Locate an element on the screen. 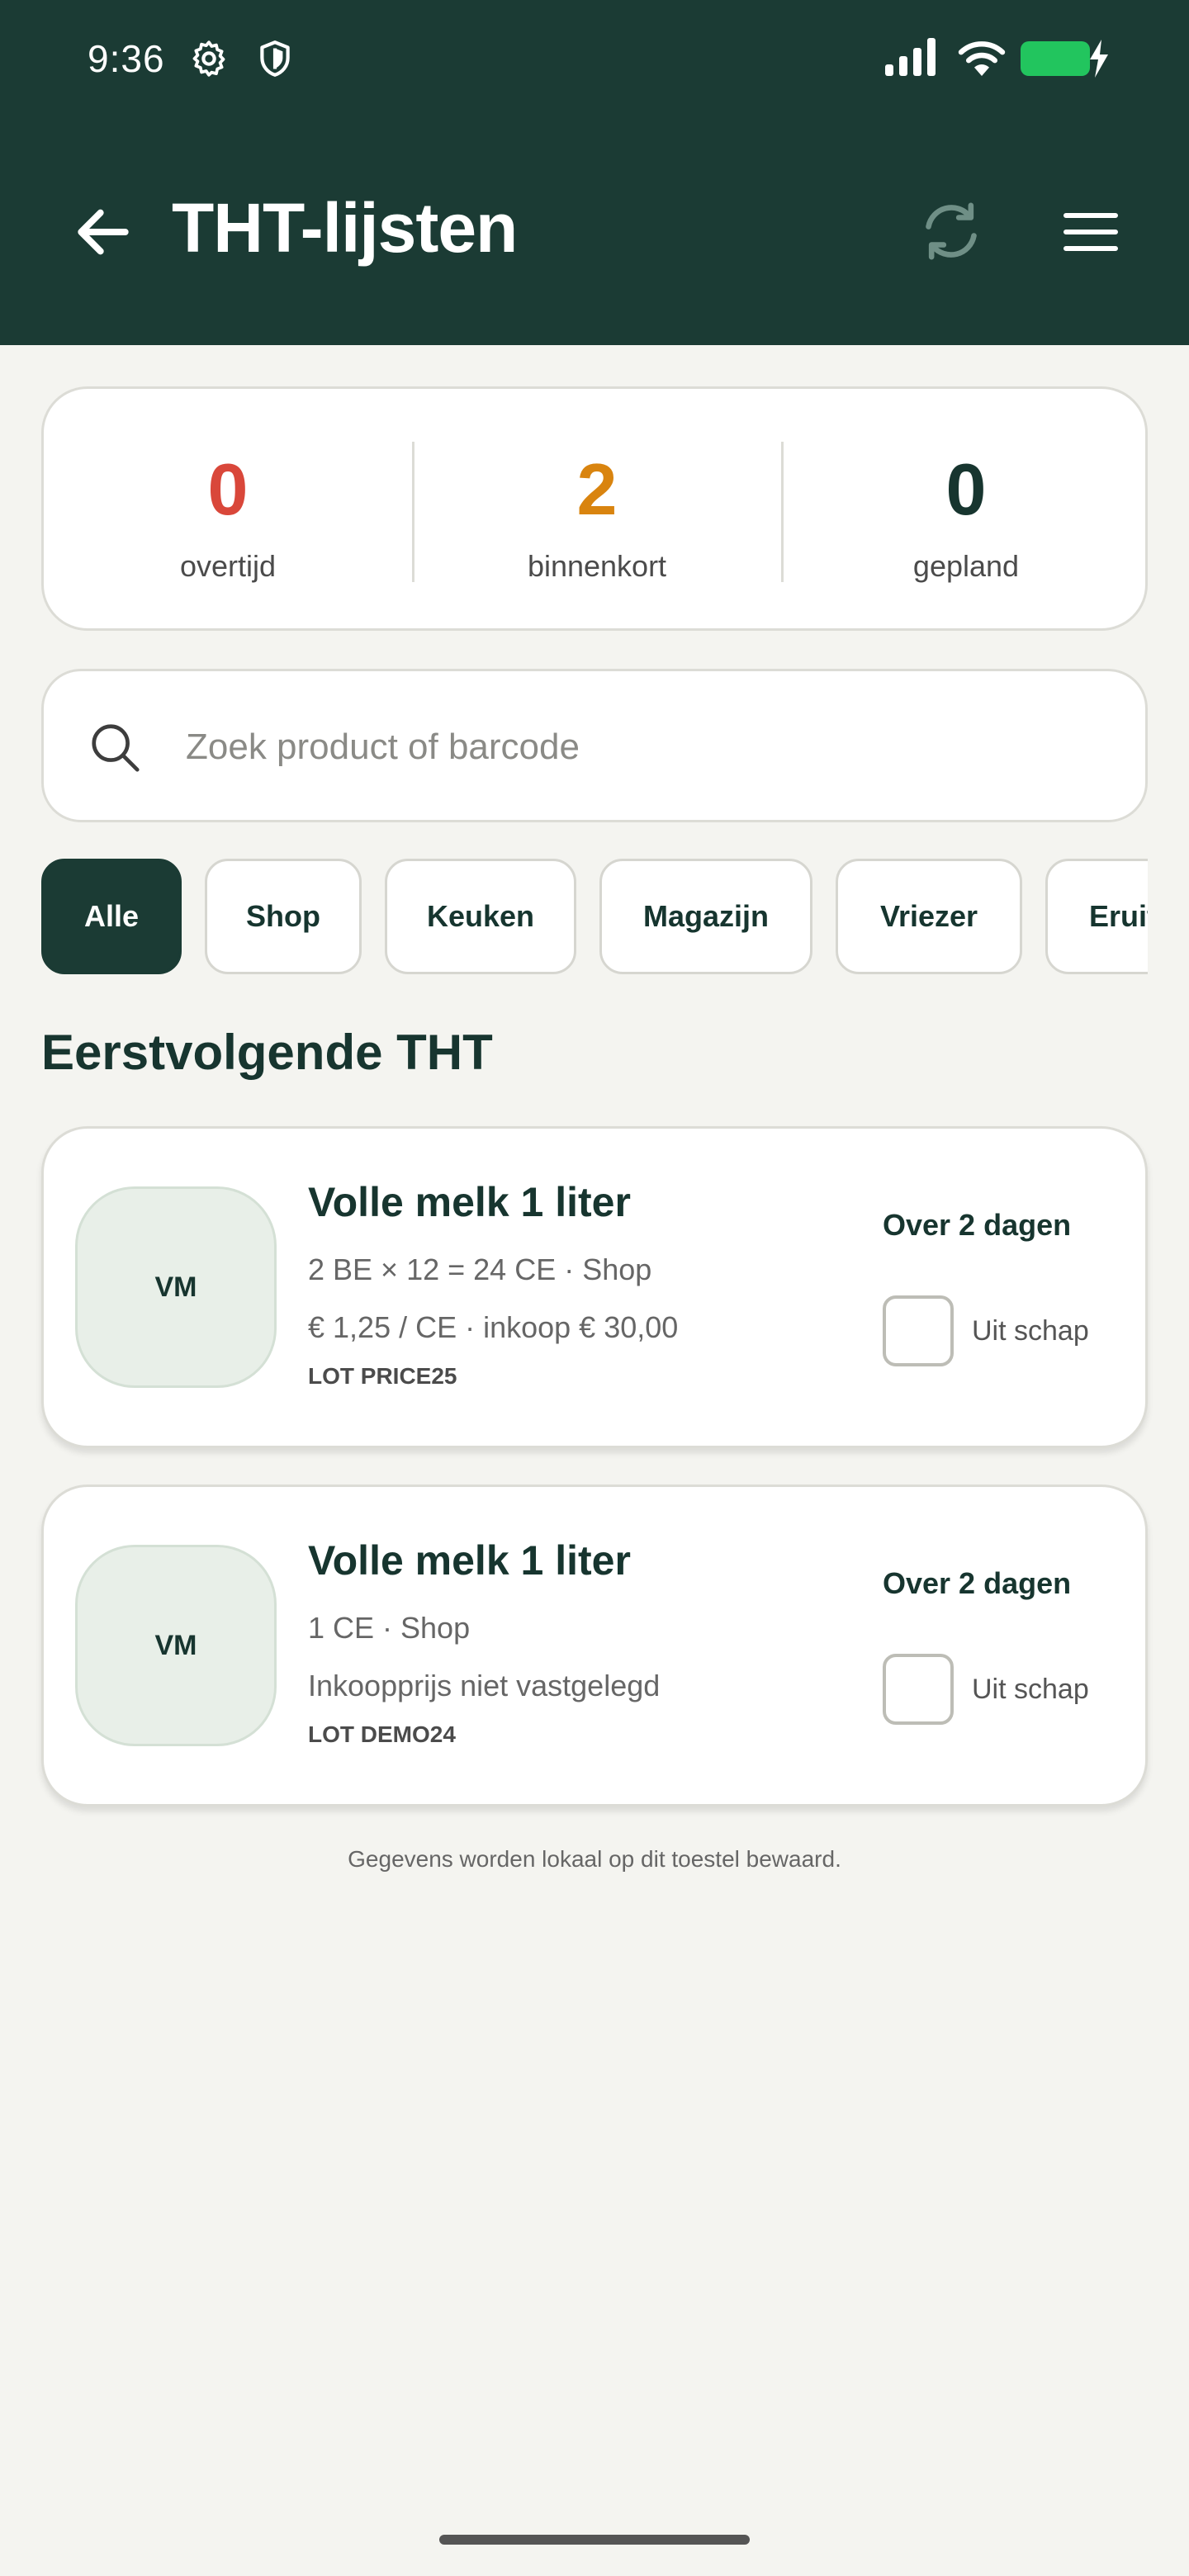 This screenshot has height=2576, width=1189. chip-eruit: Eruit is located at coordinates (1096, 916).